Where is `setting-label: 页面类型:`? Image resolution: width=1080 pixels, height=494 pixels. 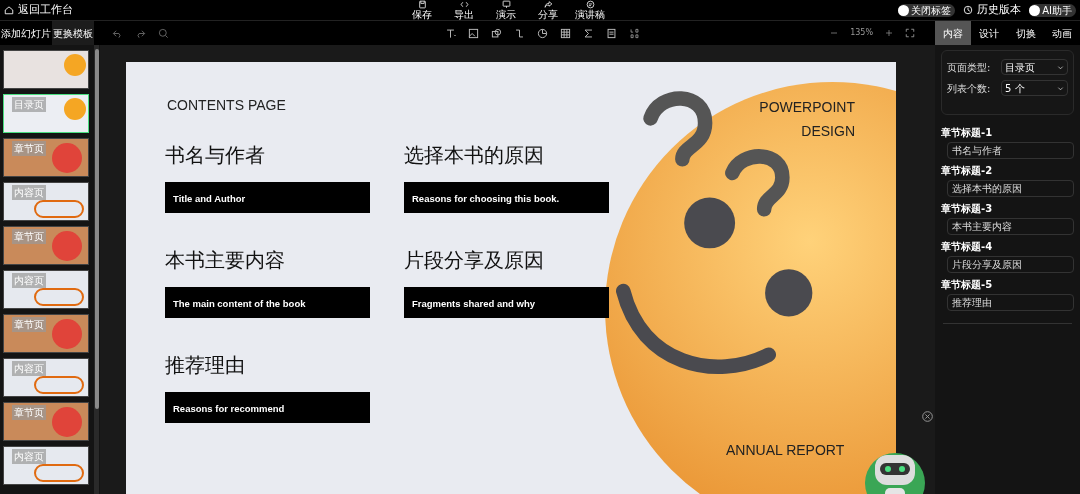 setting-label: 页面类型: is located at coordinates (969, 67).